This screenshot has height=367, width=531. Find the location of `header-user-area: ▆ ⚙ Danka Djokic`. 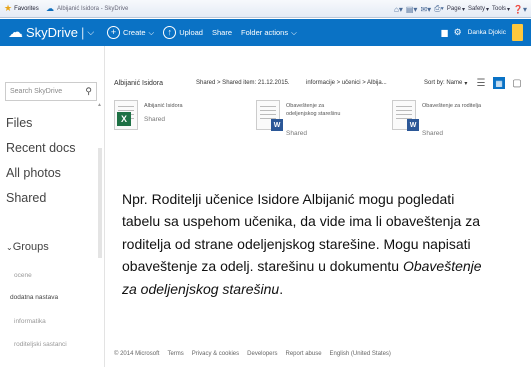

header-user-area: ▆ ⚙ Danka Djokic is located at coordinates (482, 32).